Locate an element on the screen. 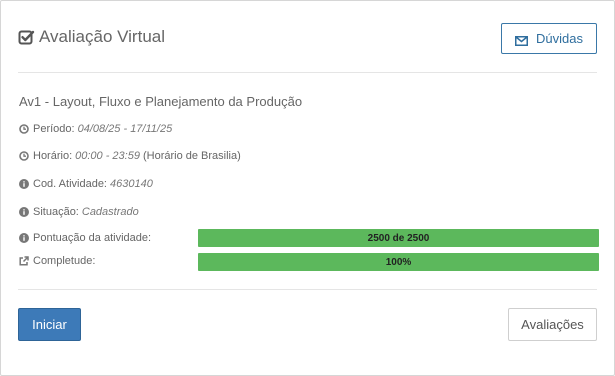  page-title: Avaliação Virtual is located at coordinates (102, 36).